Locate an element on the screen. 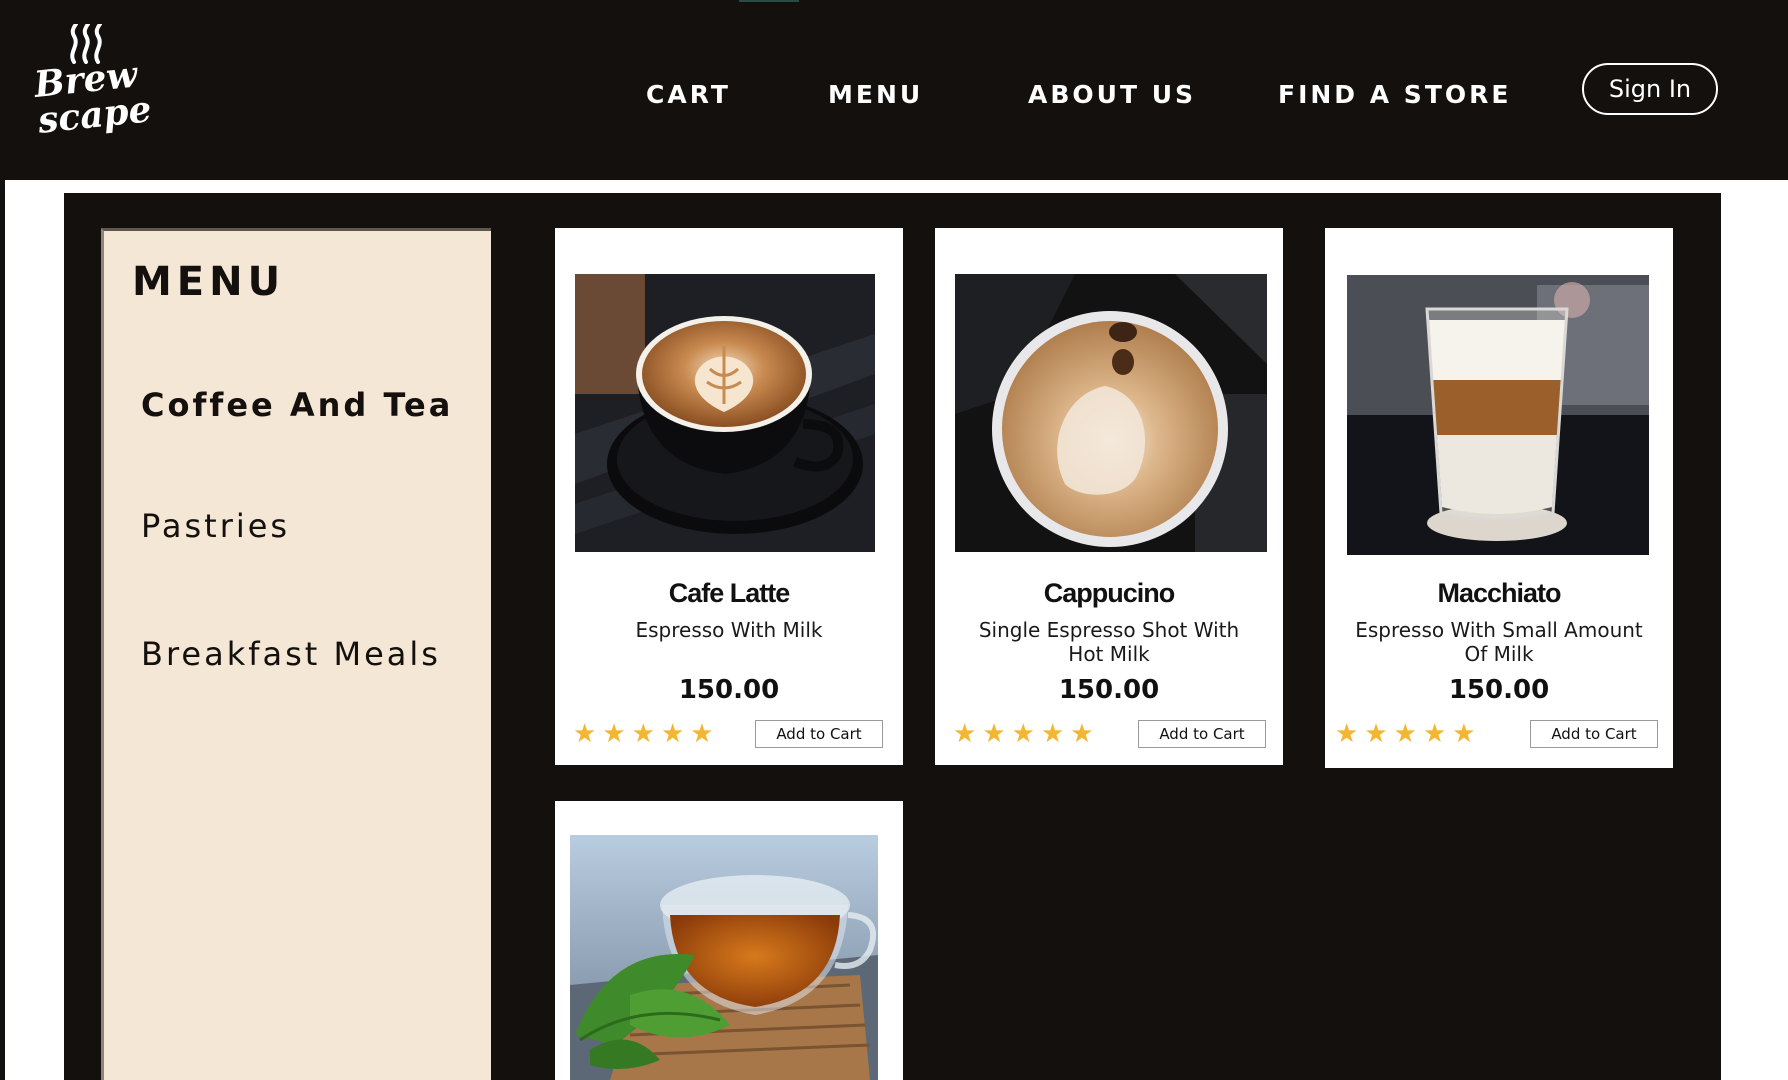 The height and width of the screenshot is (1080, 1788). logo-wordmark: Brew scape is located at coordinates (93, 97).